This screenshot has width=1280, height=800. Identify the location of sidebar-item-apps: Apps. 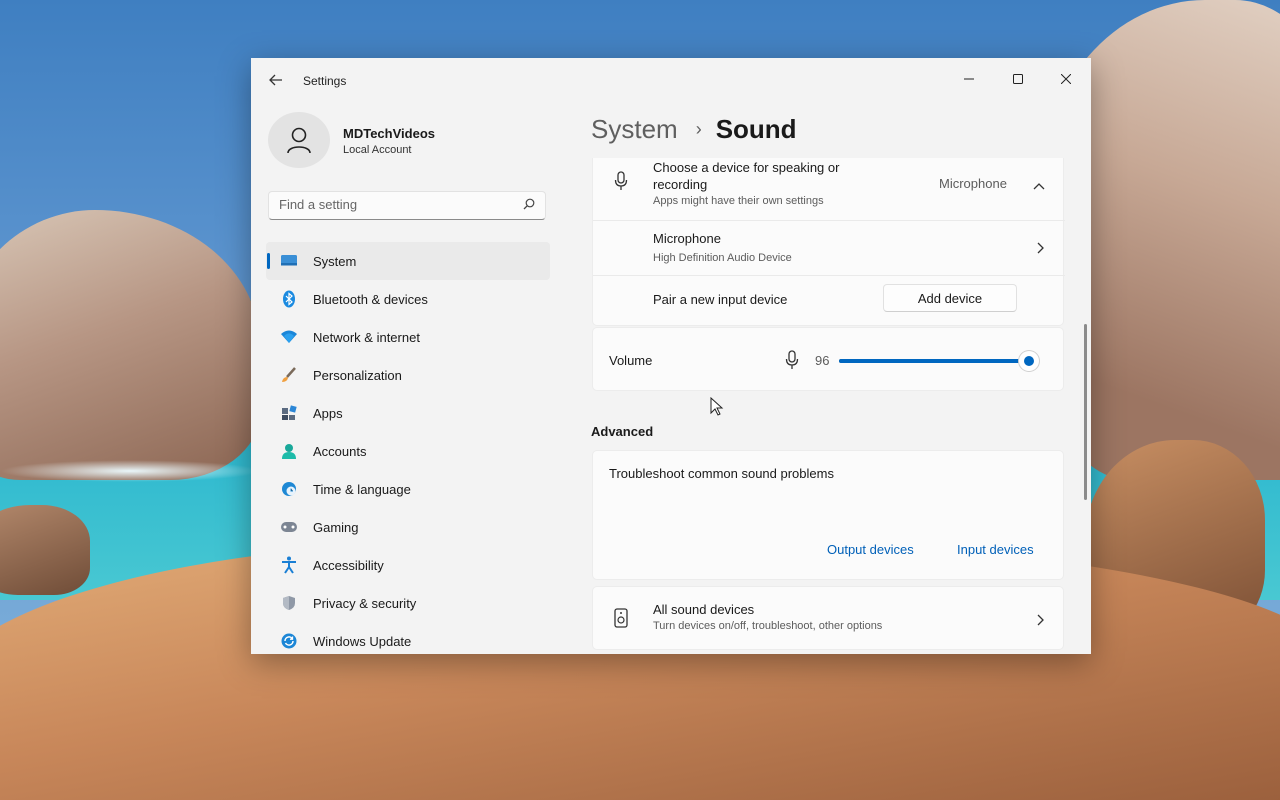
(408, 413).